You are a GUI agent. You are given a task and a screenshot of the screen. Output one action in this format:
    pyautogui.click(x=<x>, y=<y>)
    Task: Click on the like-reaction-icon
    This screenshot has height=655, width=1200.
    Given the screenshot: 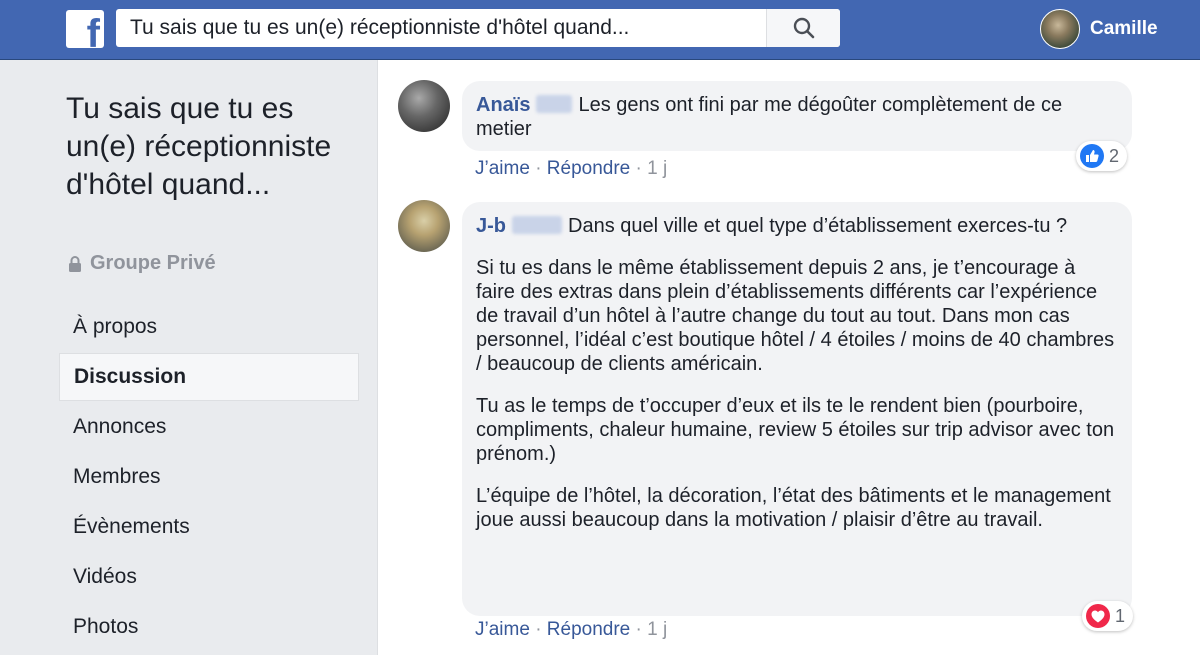 What is the action you would take?
    pyautogui.click(x=1092, y=156)
    